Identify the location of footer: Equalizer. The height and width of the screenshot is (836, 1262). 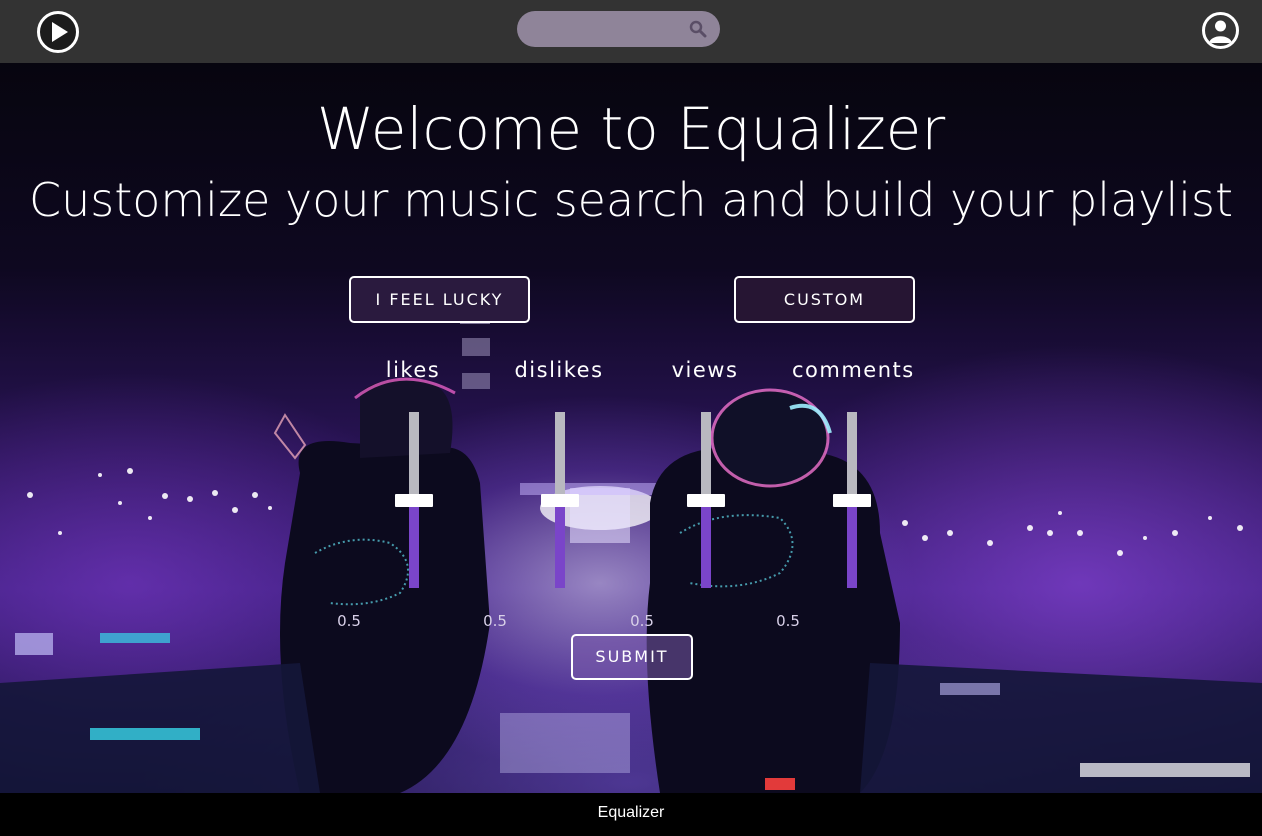
(631, 814).